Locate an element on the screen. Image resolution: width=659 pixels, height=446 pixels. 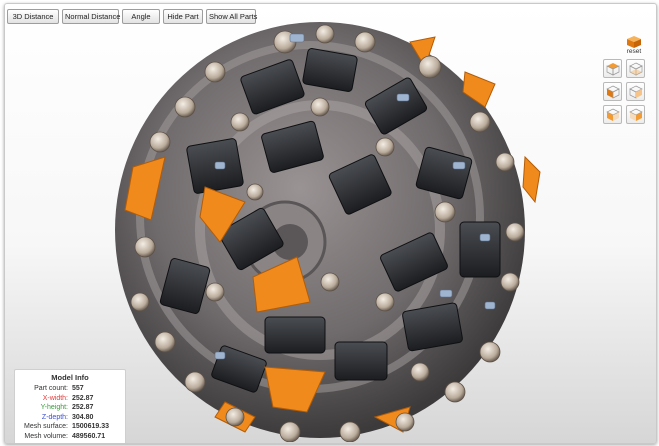
left-view-button is located at coordinates (612, 114).